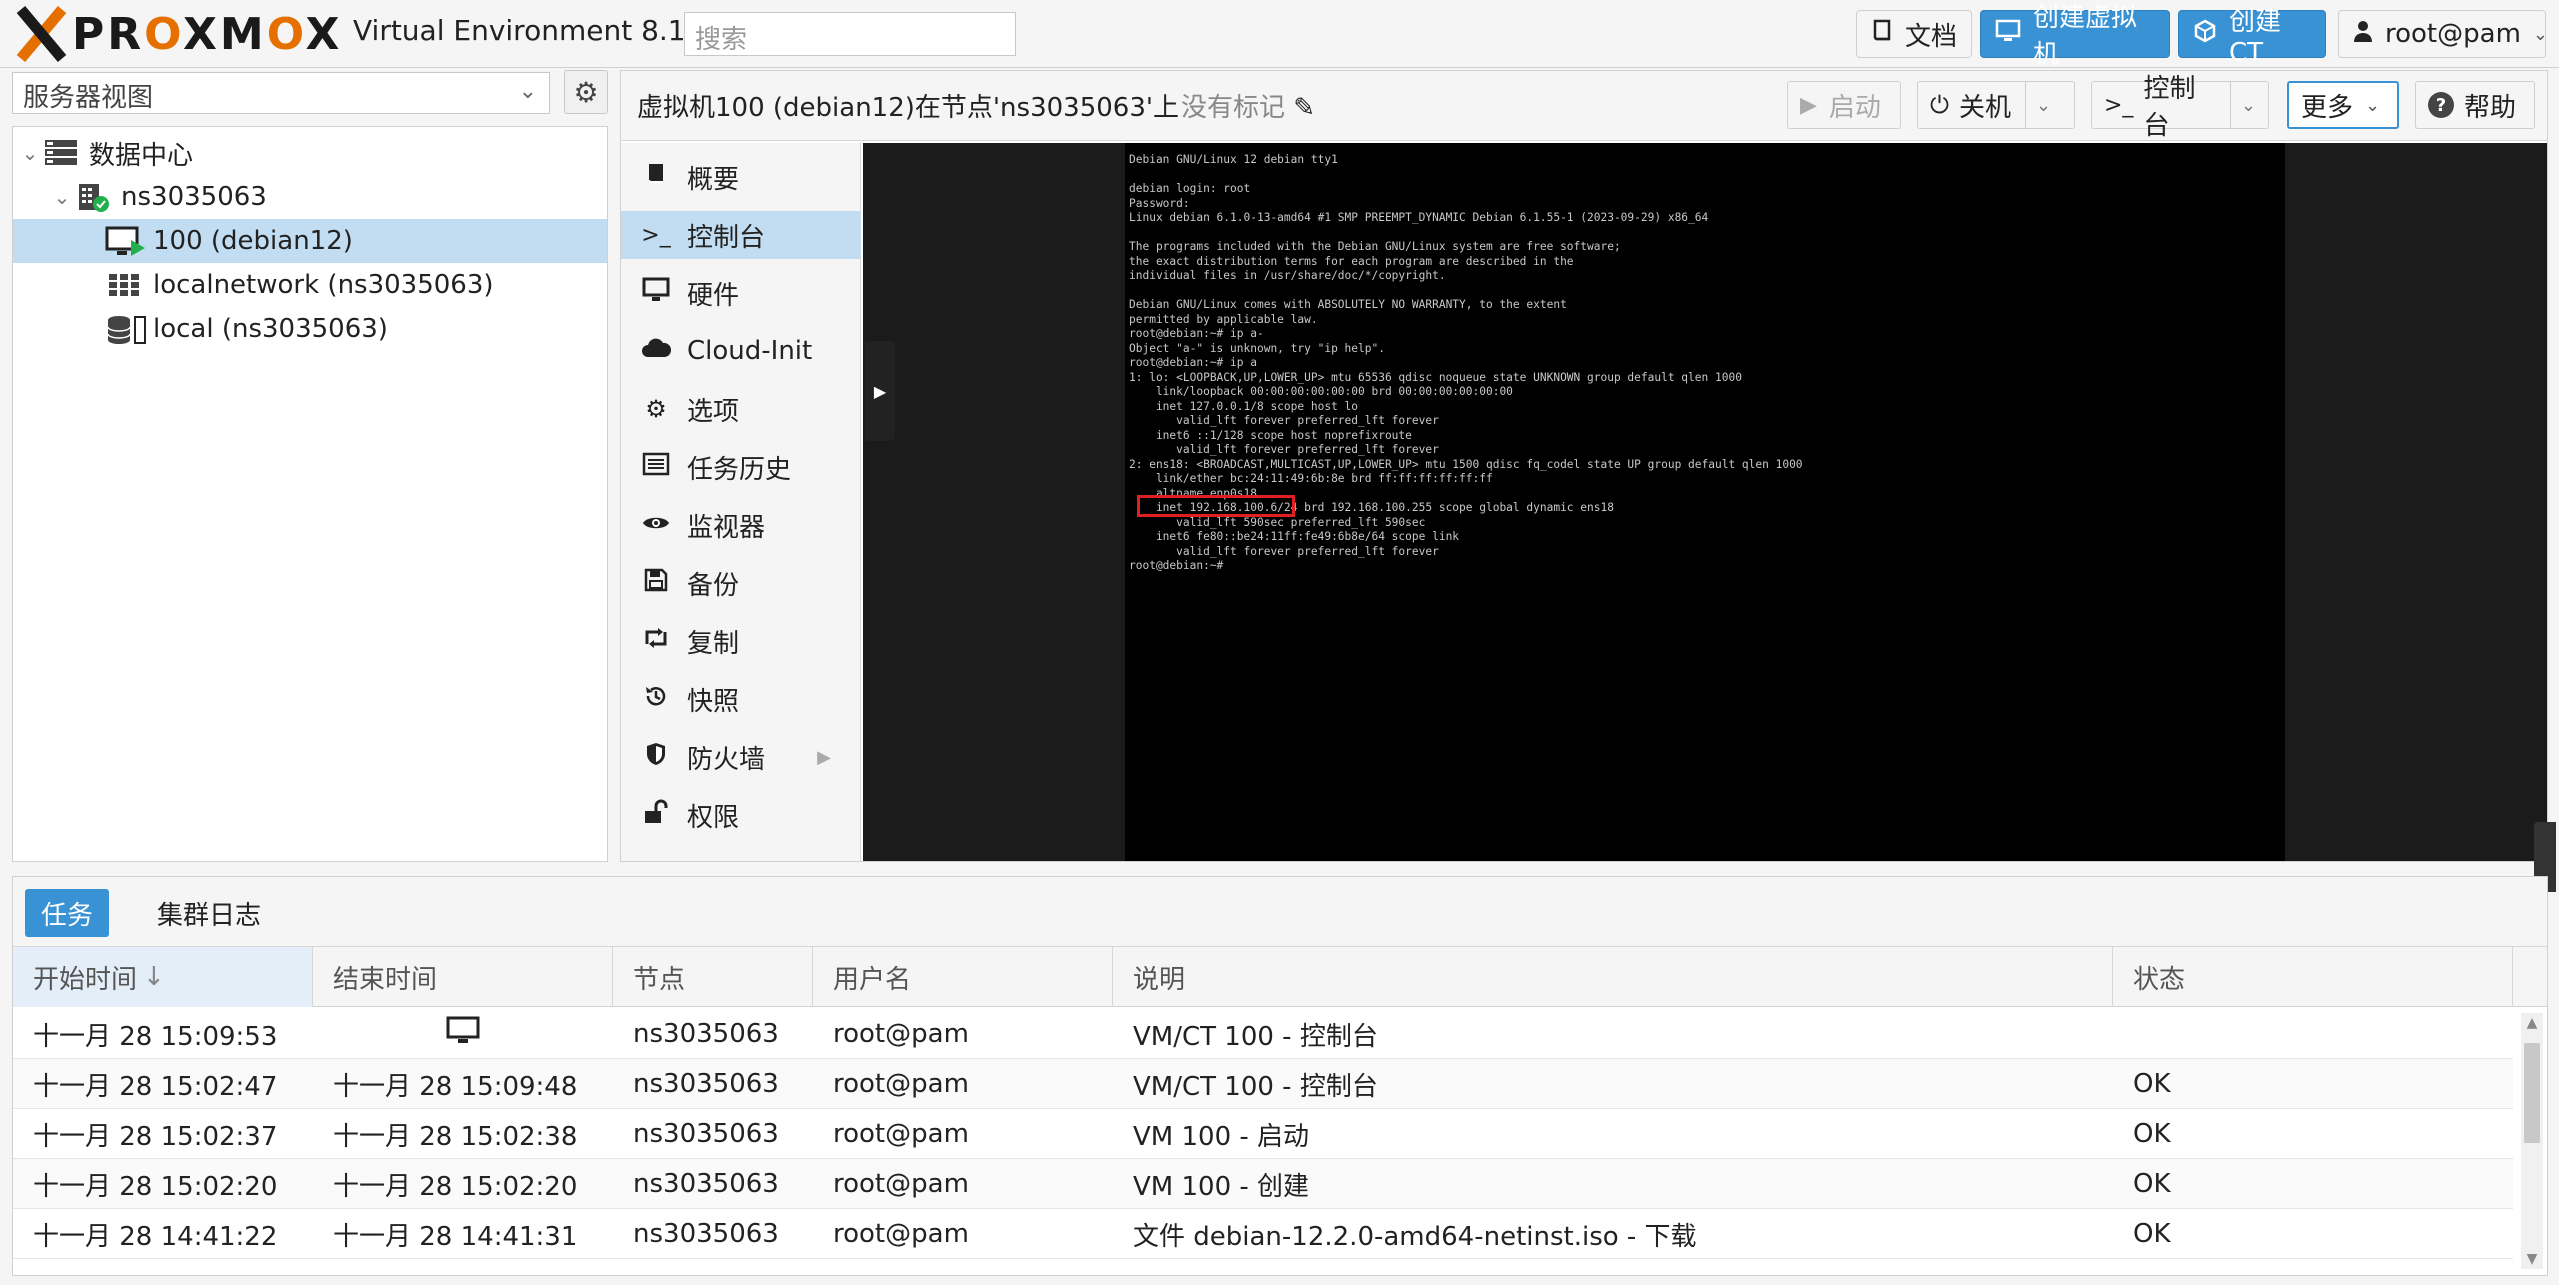 This screenshot has width=2559, height=1285. Describe the element at coordinates (163, 977) in the screenshot. I see `column-header-start-time: 开始时间 ↓` at that location.